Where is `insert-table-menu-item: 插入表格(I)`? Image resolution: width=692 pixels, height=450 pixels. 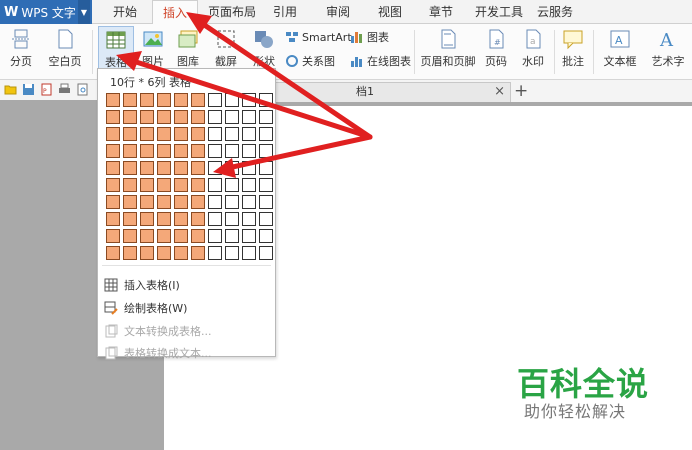
insert-table-menu-item: 插入表格(I) is located at coordinates (142, 285).